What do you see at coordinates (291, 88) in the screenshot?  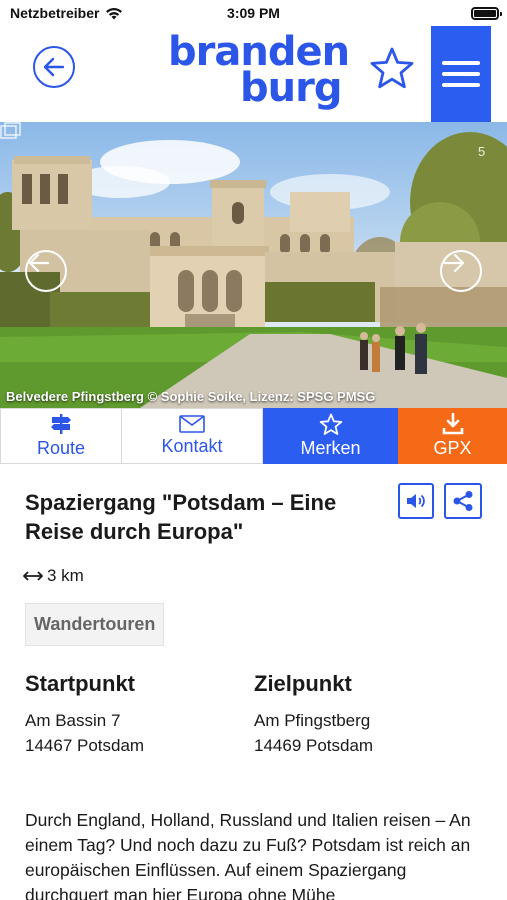 I see `logo-line-2: burg` at bounding box center [291, 88].